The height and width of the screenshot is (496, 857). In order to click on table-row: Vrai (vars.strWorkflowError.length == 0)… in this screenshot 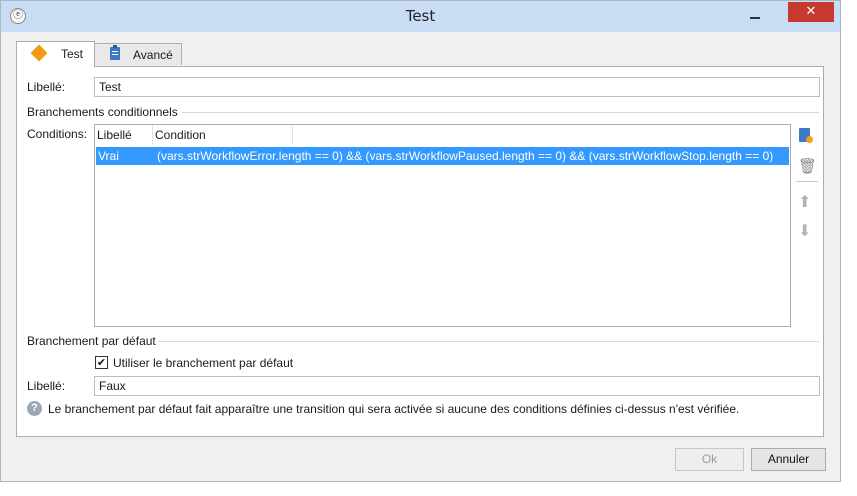, I will do `click(442, 156)`.